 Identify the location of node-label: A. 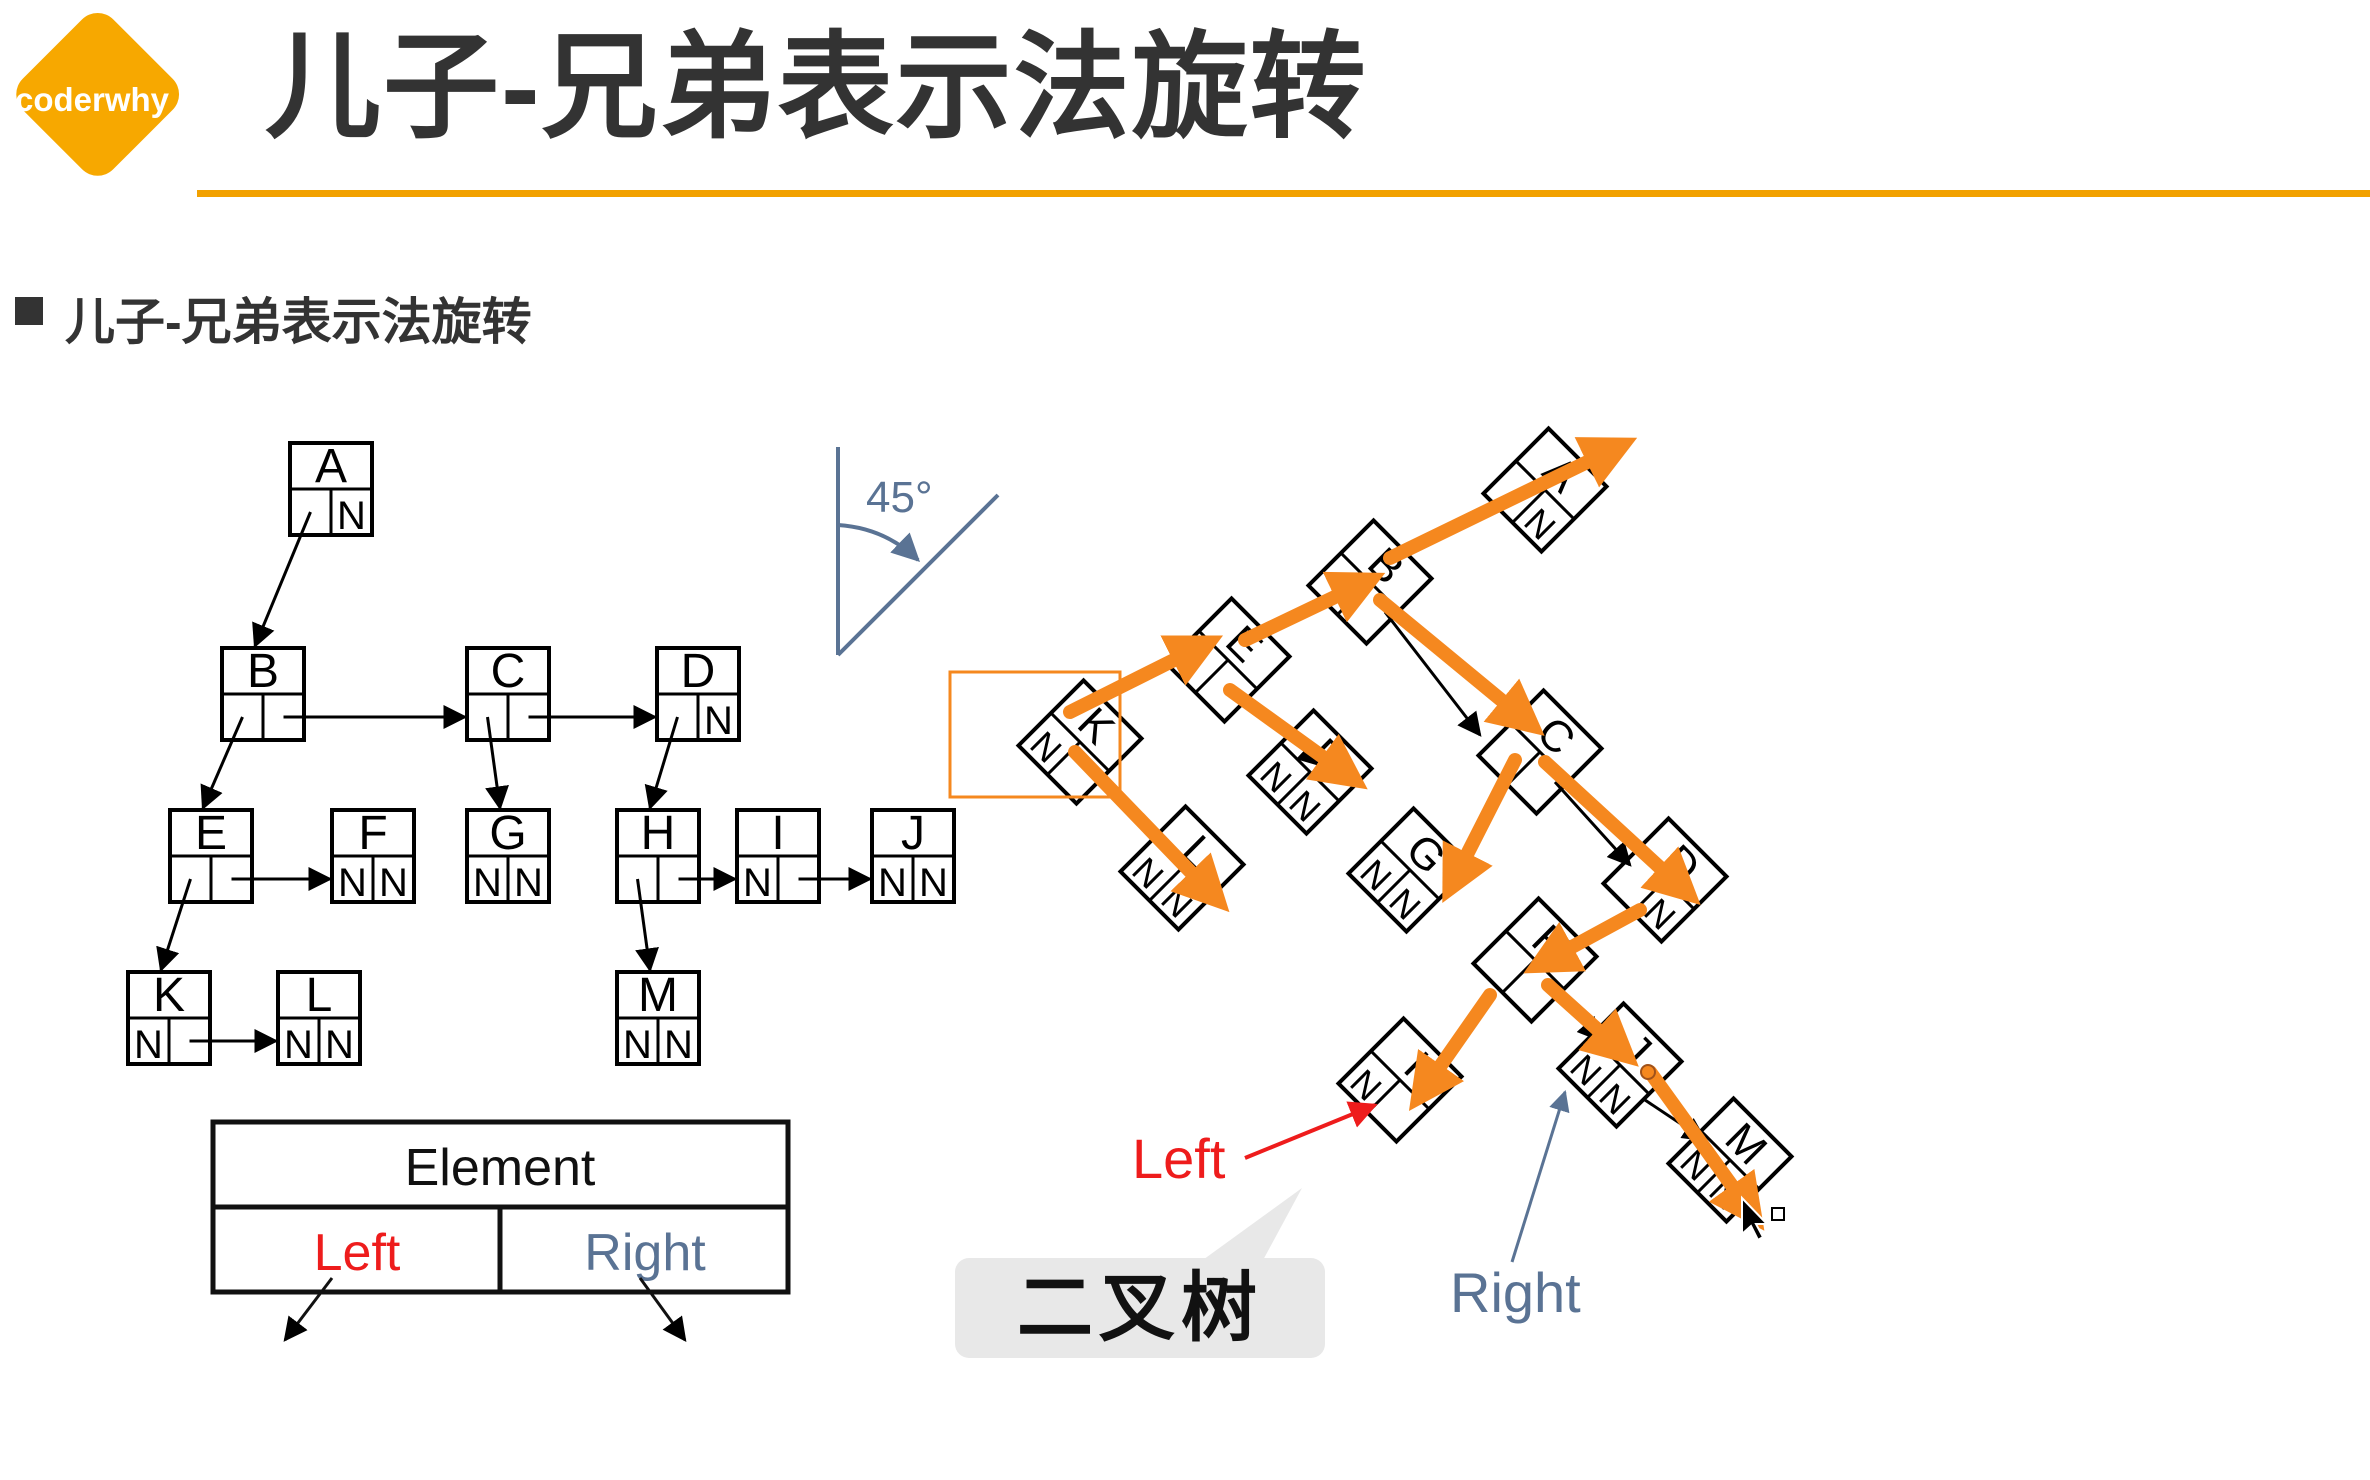
(331, 466).